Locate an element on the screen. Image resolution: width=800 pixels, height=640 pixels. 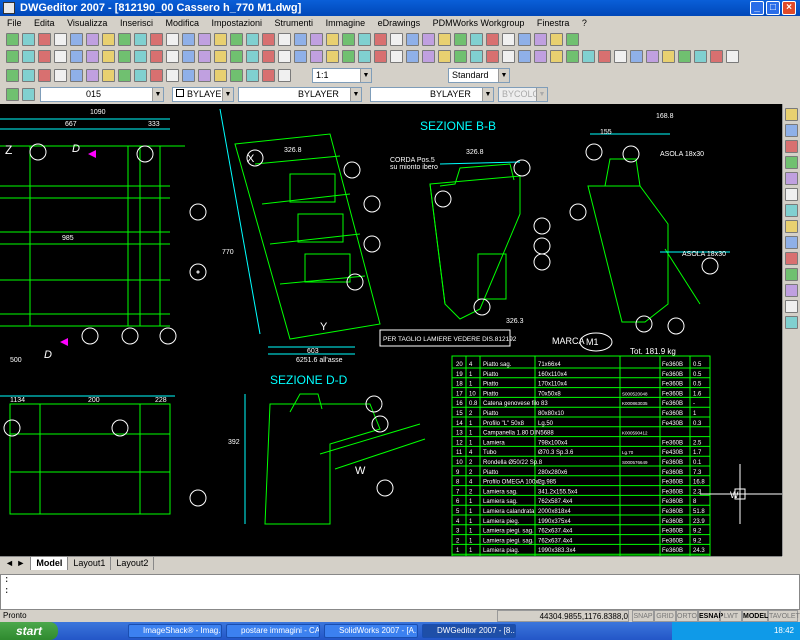
tab-layout1: Layout1 is located at coordinates (90, 563).